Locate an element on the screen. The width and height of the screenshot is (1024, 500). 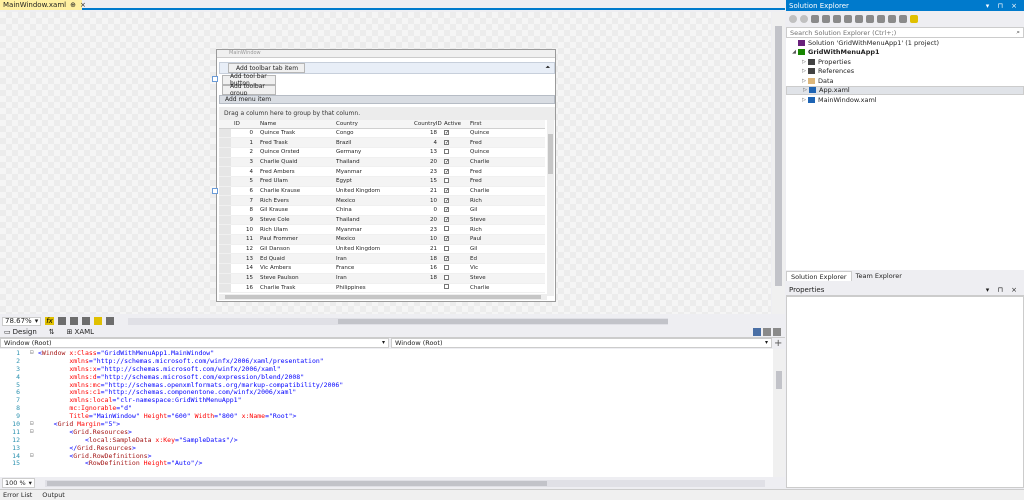
cell-country-id: 13 is located at coordinates (426, 152).